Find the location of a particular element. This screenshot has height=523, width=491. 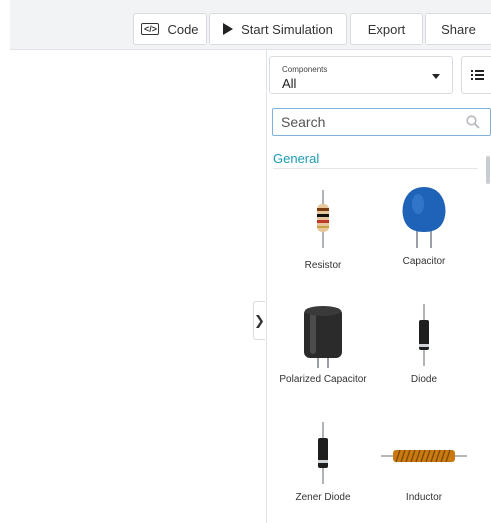

list-icon is located at coordinates (477, 75).